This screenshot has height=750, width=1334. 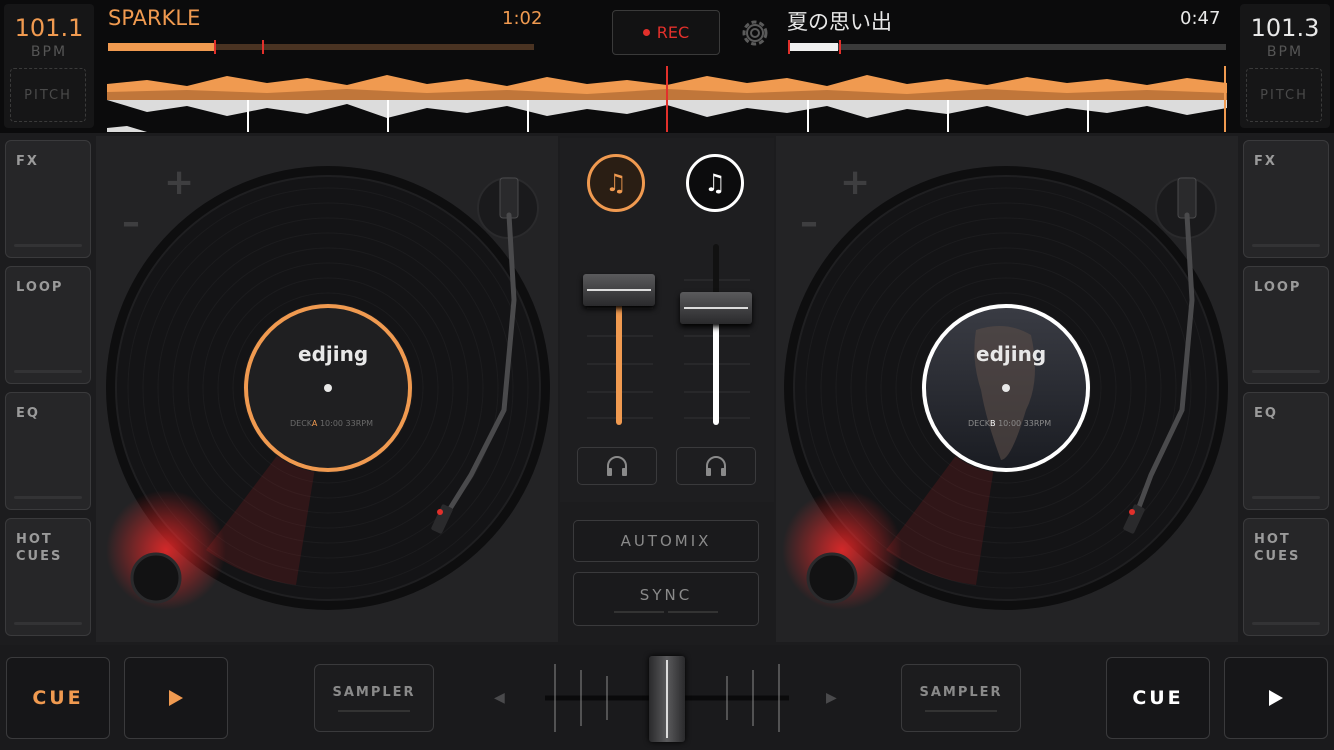 What do you see at coordinates (314, 423) in the screenshot?
I see `label-sub-deck: A` at bounding box center [314, 423].